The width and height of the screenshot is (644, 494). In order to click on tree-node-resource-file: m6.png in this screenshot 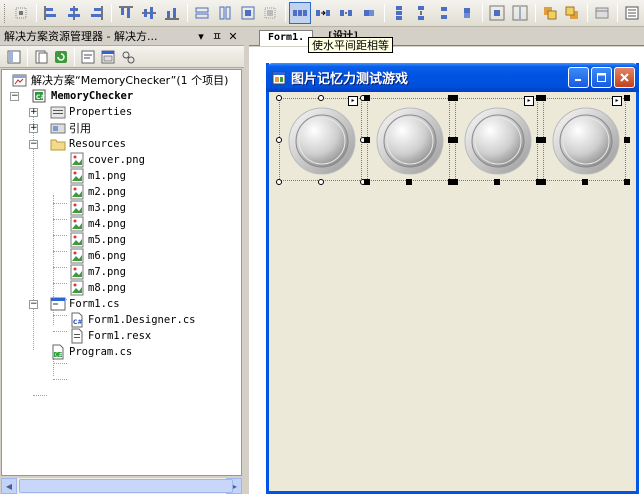, I will do `click(97, 256)`.